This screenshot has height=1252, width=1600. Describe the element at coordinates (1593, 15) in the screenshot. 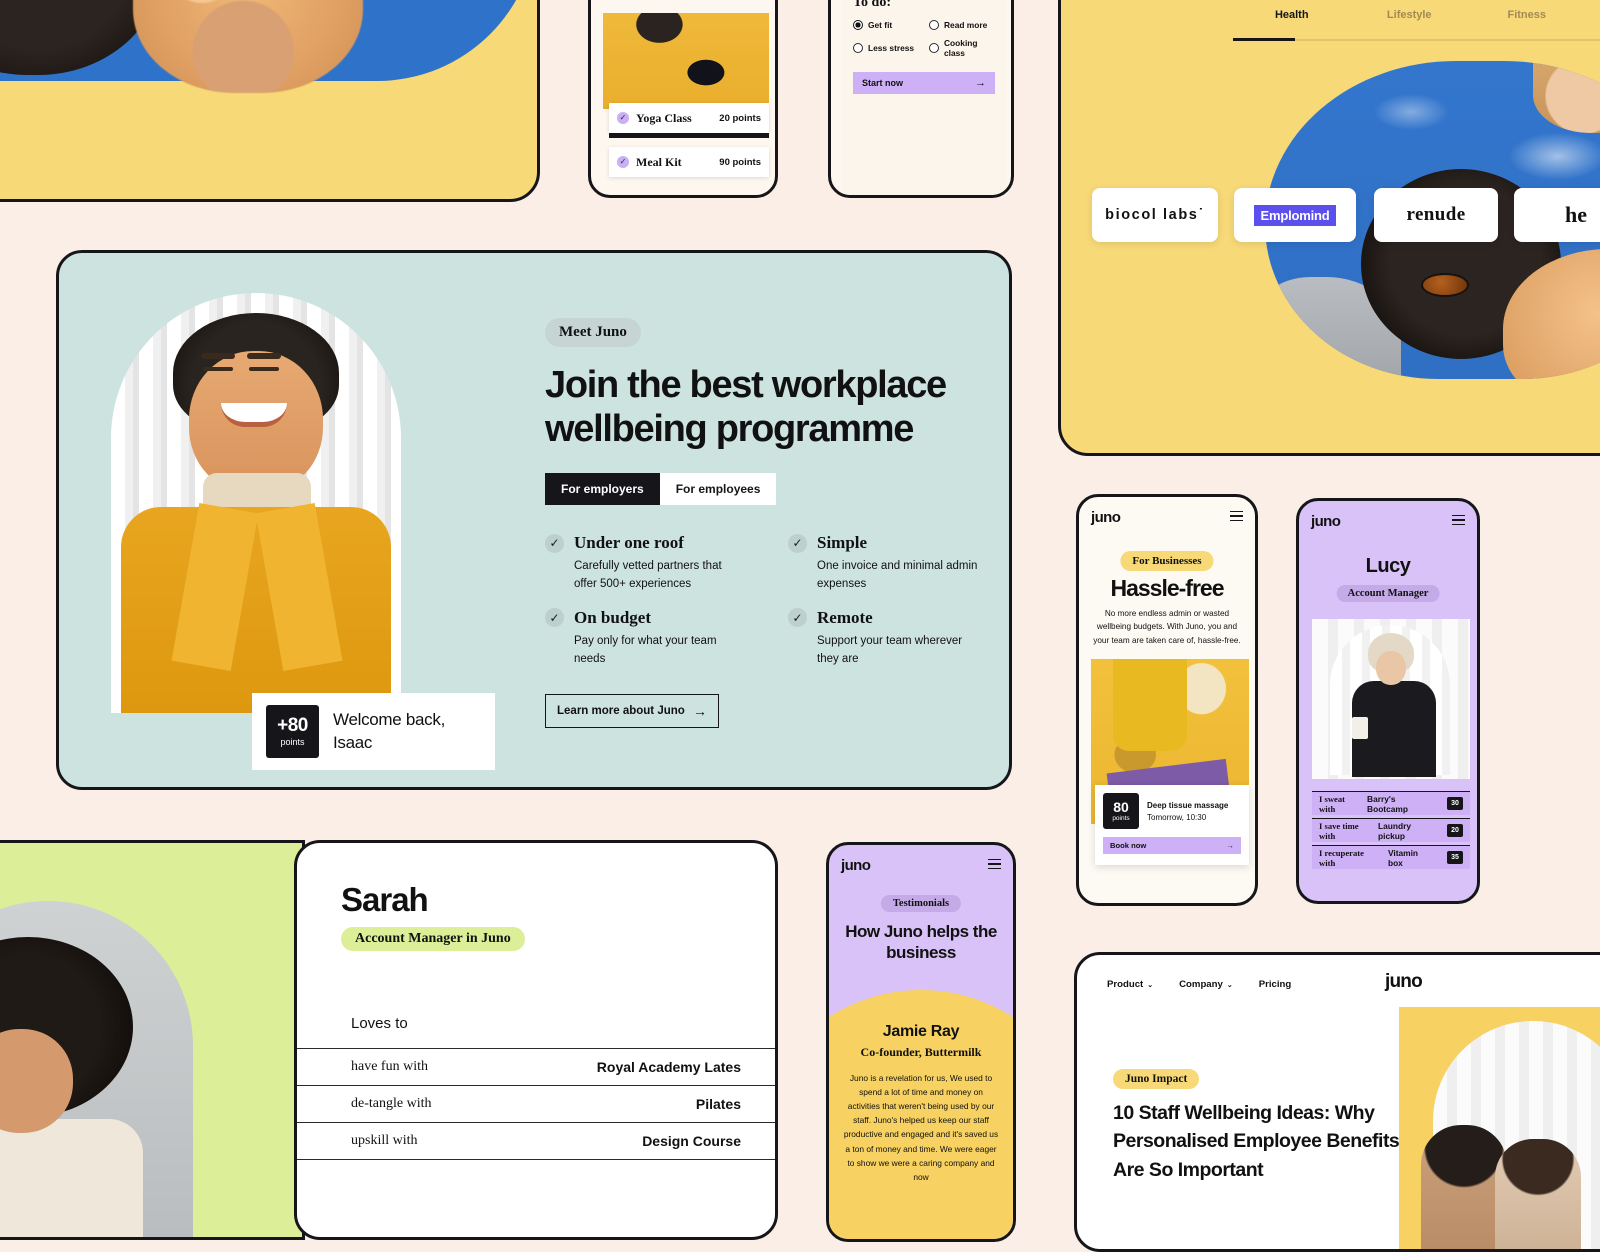

I see `tab-learning: Learning` at that location.